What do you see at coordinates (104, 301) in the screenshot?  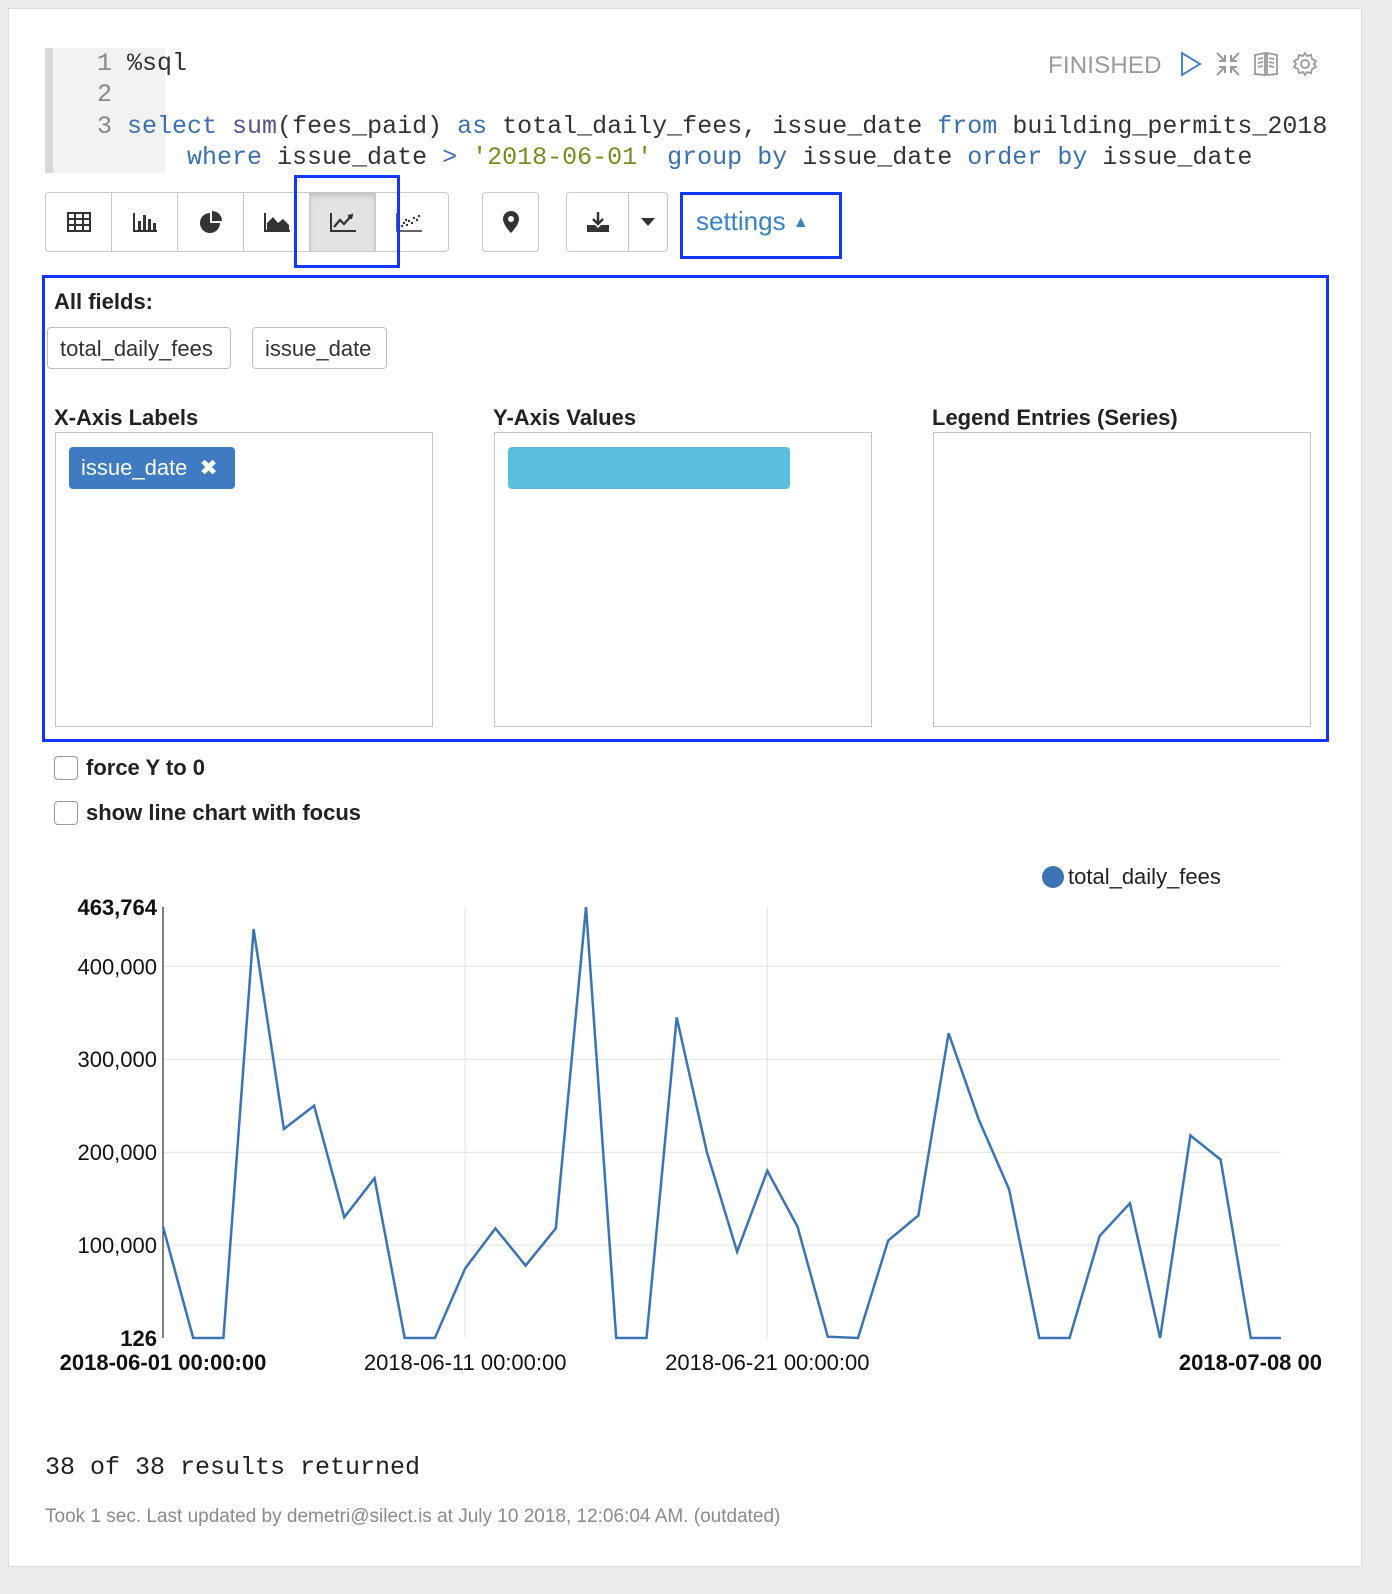 I see `all-fields-label: All fields:` at bounding box center [104, 301].